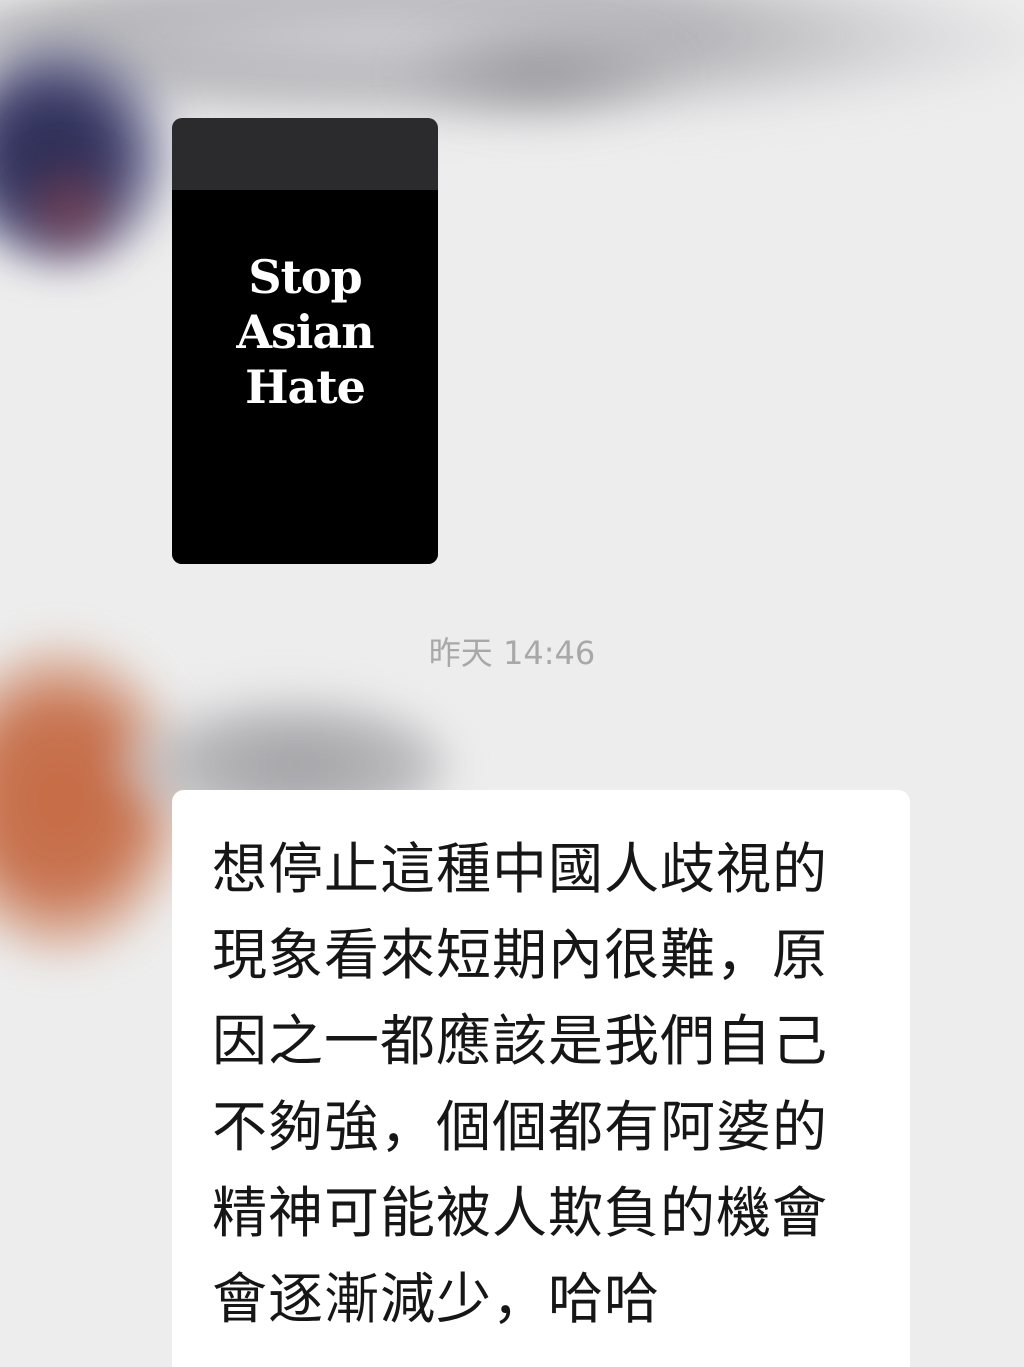 This screenshot has height=1367, width=1024. Describe the element at coordinates (70, 210) in the screenshot. I see `redaction-smudge-maroon` at that location.